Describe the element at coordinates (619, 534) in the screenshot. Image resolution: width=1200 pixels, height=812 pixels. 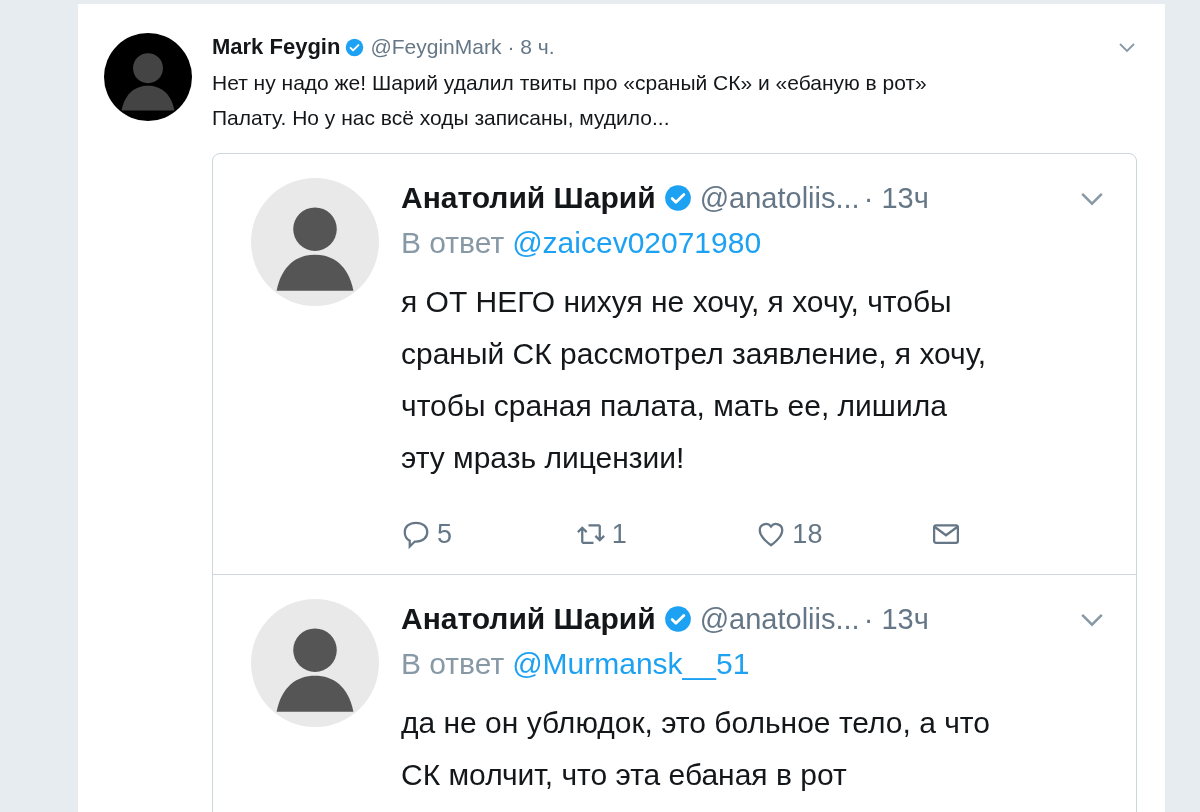
I see `action-count: 1` at that location.